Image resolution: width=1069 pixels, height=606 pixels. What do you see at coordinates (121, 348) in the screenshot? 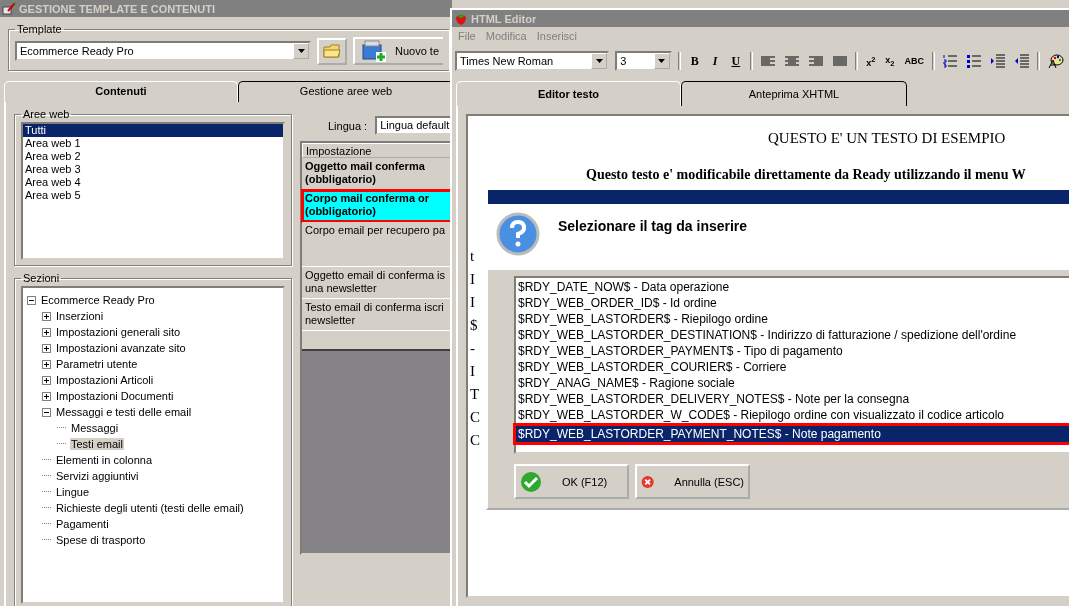
I see `tree-item: Impostazioni avanzate sito` at bounding box center [121, 348].